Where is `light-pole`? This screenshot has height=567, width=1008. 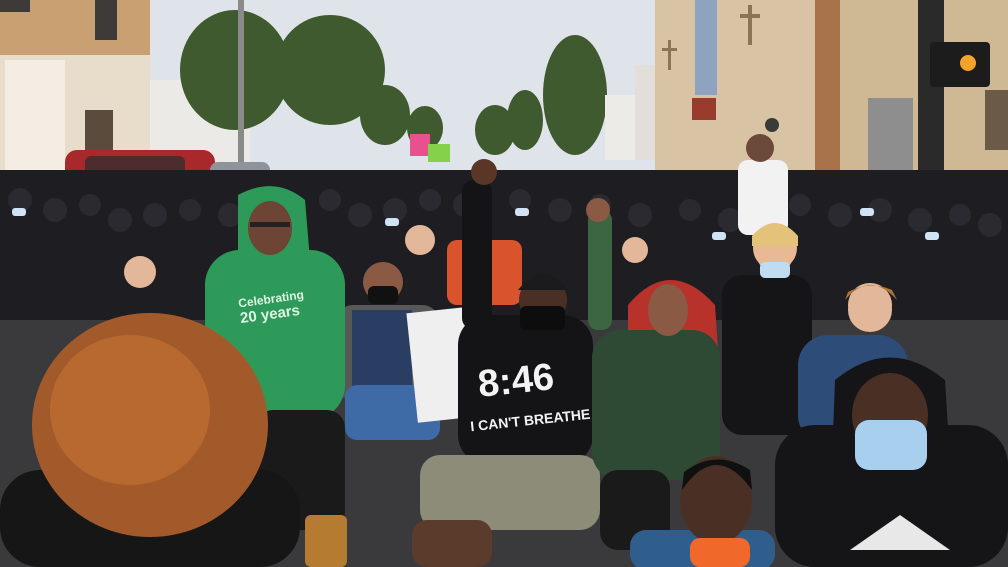 light-pole is located at coordinates (241, 85).